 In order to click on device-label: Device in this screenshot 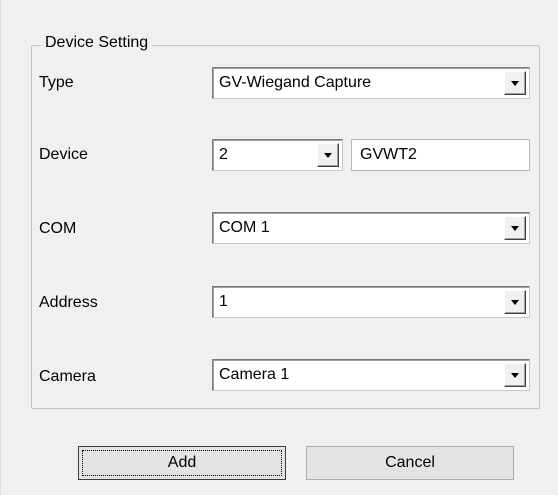, I will do `click(63, 154)`.